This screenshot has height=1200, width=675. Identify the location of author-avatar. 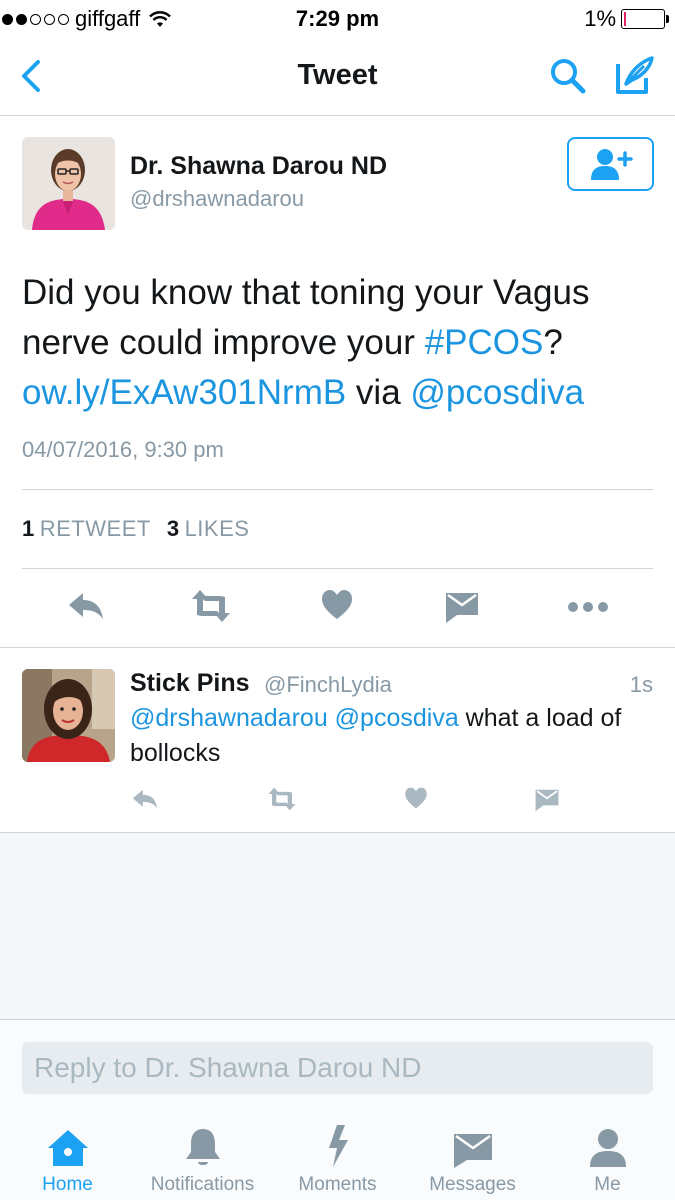
(68, 183).